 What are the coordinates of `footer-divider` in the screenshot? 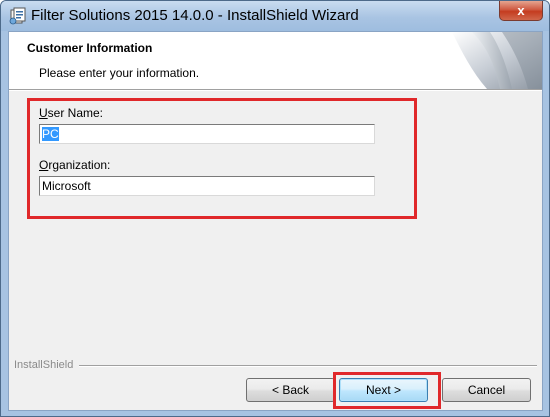 It's located at (308, 366).